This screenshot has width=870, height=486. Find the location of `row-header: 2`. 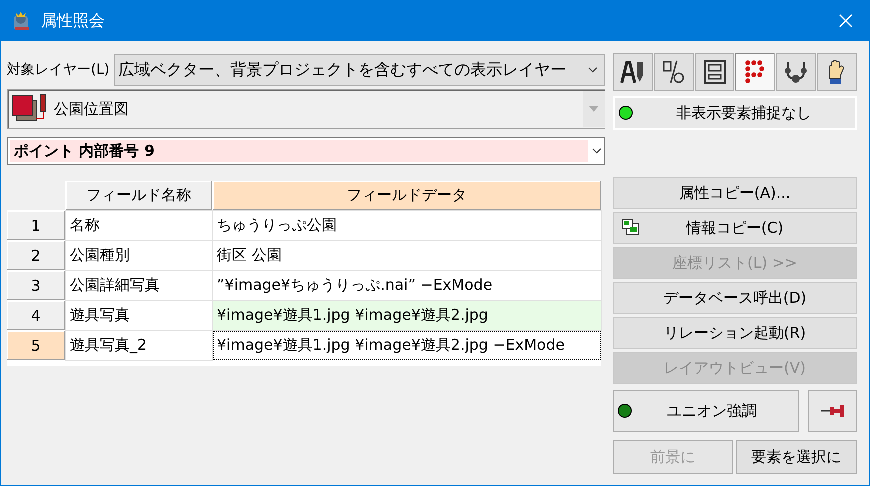

row-header: 2 is located at coordinates (36, 255).